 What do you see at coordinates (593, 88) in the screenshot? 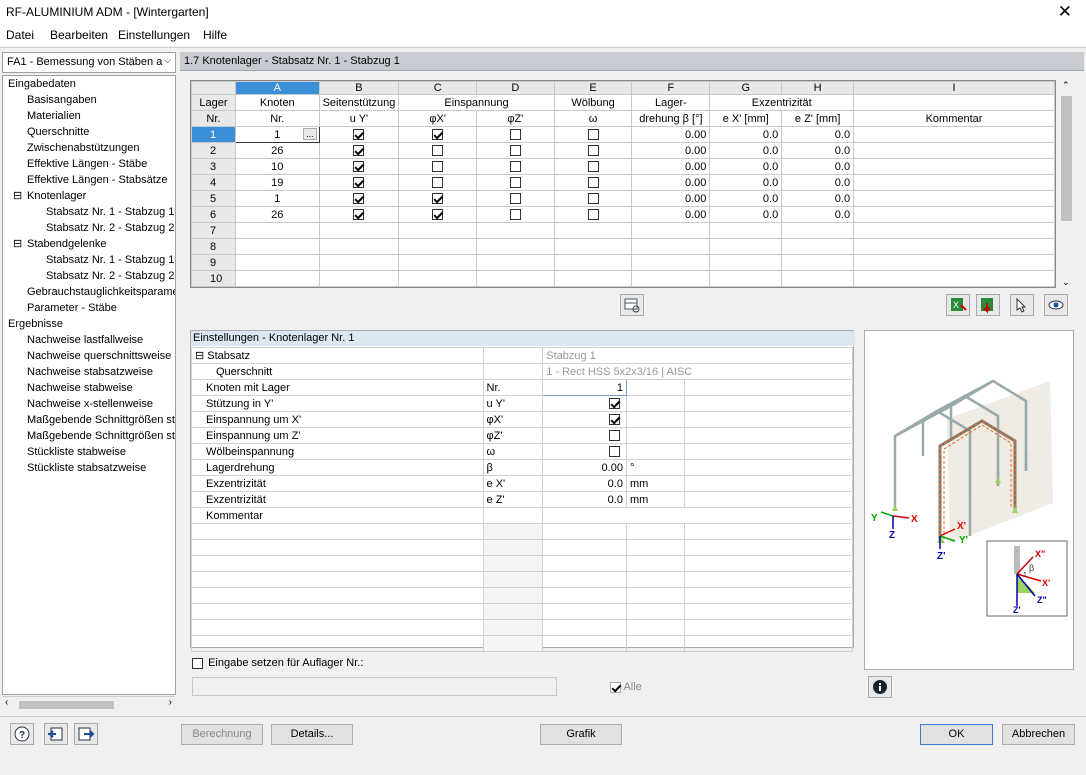
I see `col-letter: E` at bounding box center [593, 88].